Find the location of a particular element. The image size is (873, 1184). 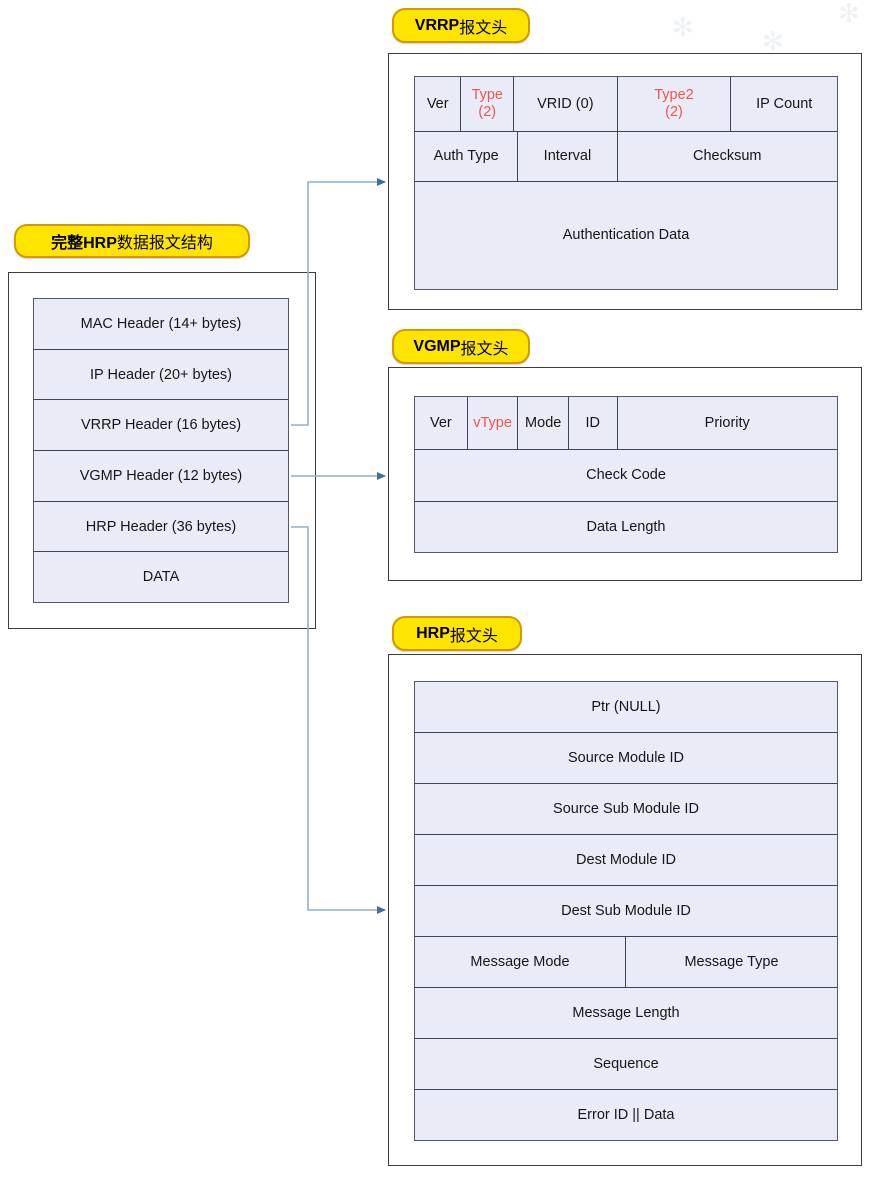

vgmp-field-label: Check Code is located at coordinates (626, 475).